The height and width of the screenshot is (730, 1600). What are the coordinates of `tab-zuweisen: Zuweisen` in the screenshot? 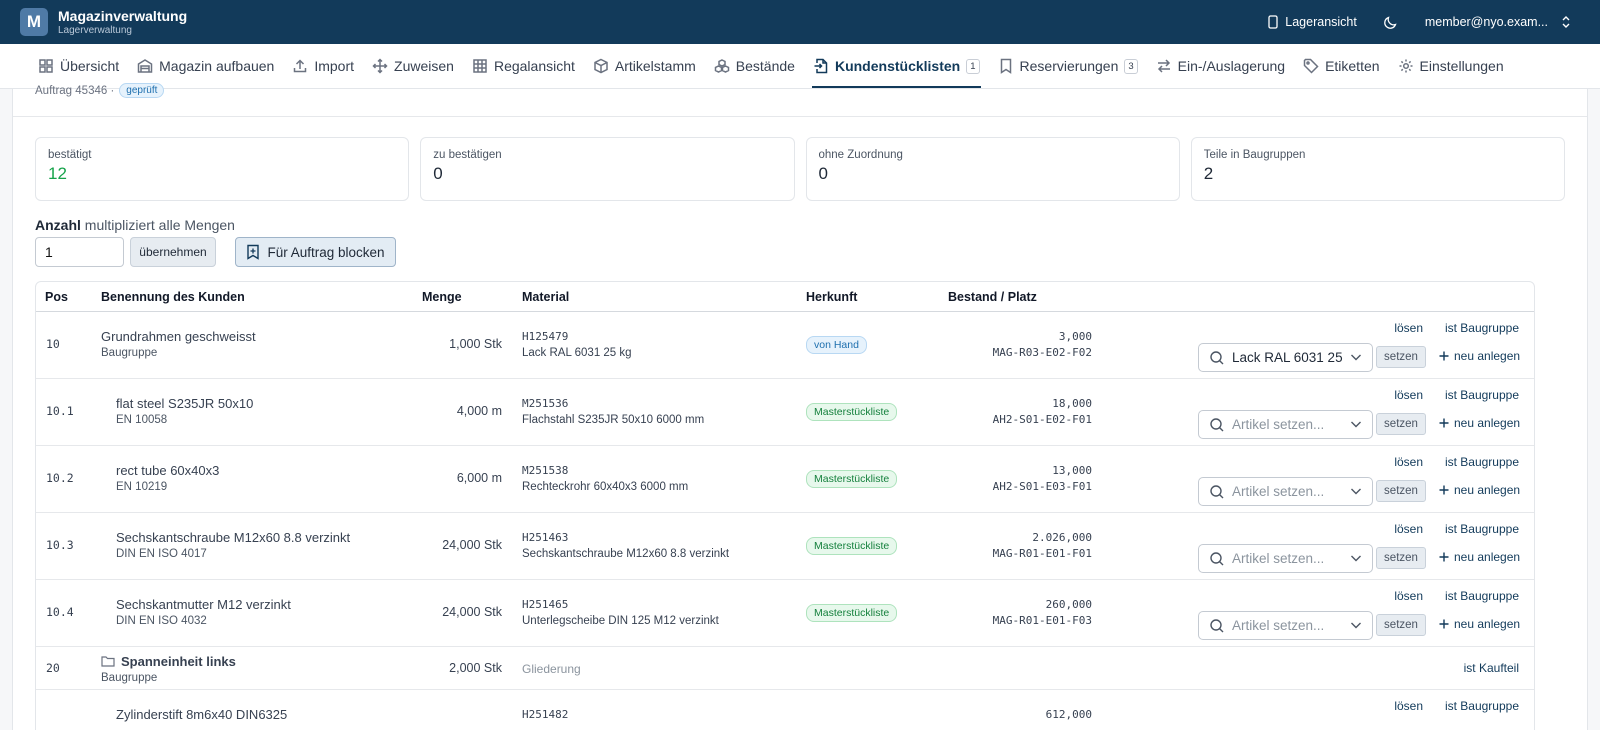 It's located at (413, 66).